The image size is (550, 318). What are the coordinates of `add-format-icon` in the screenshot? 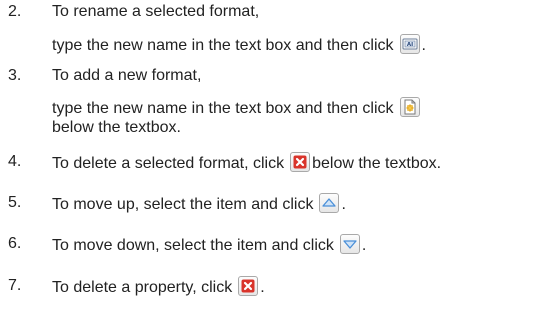 It's located at (410, 107).